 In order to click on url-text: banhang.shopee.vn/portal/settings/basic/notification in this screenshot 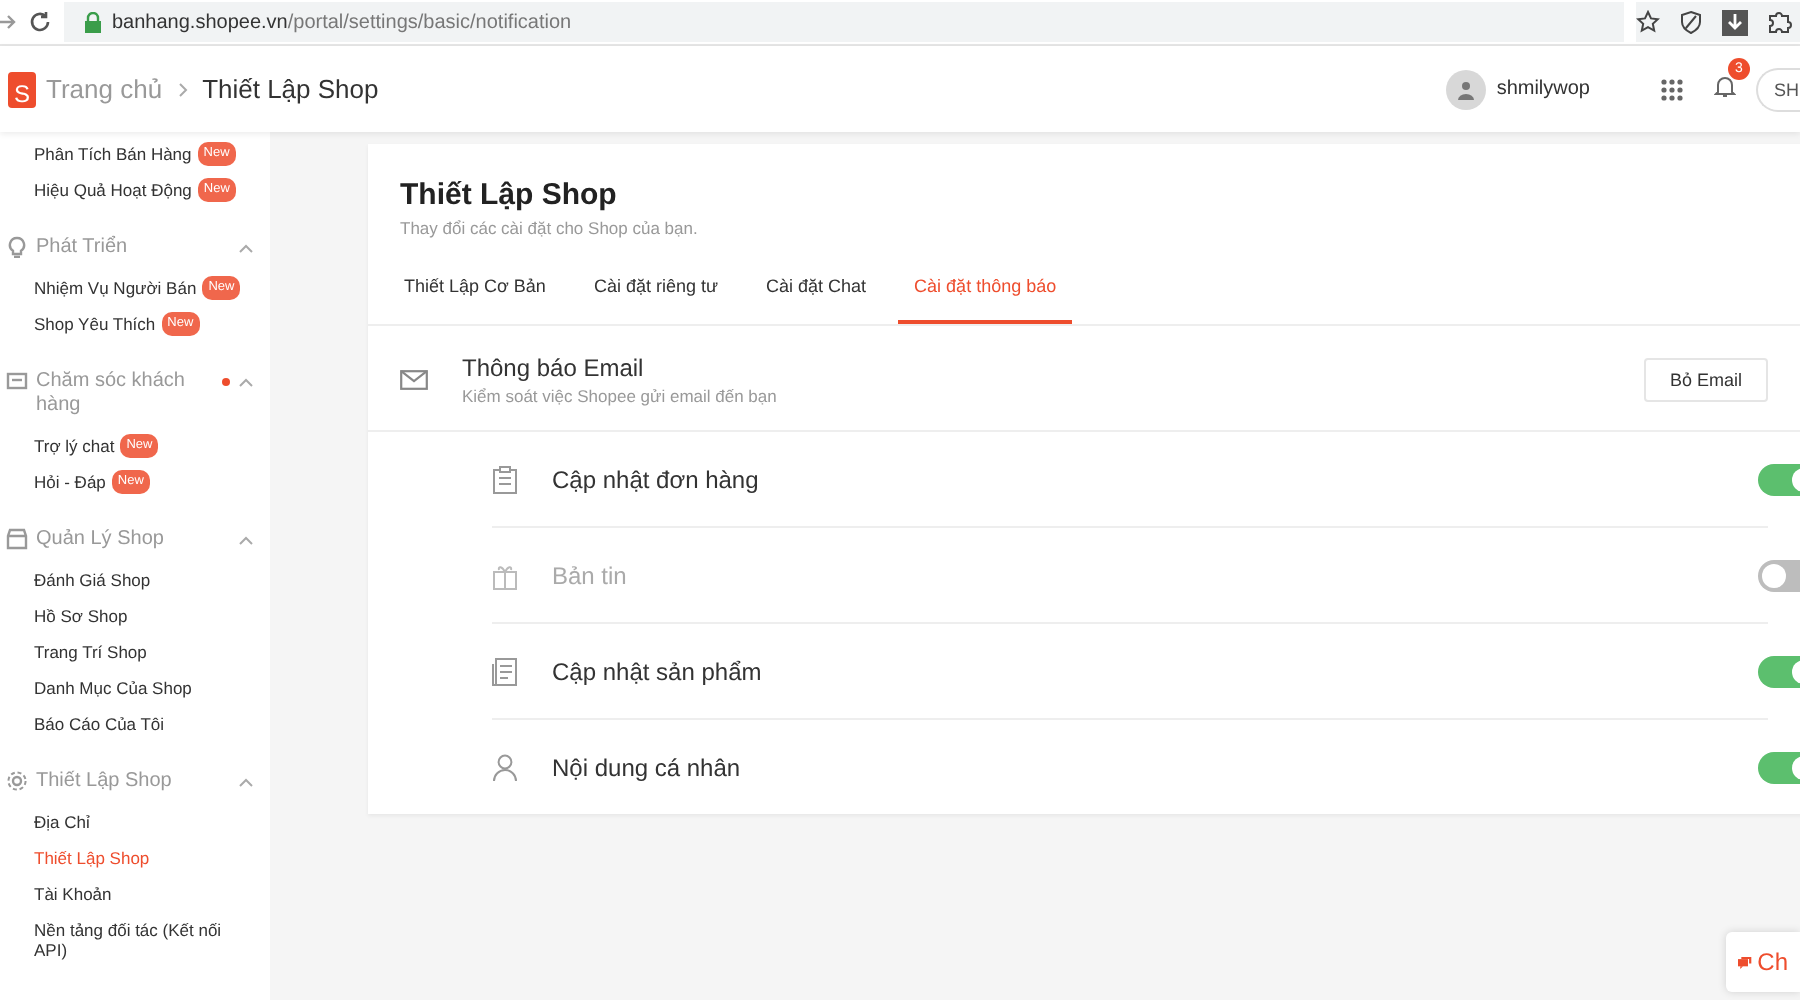, I will do `click(342, 22)`.